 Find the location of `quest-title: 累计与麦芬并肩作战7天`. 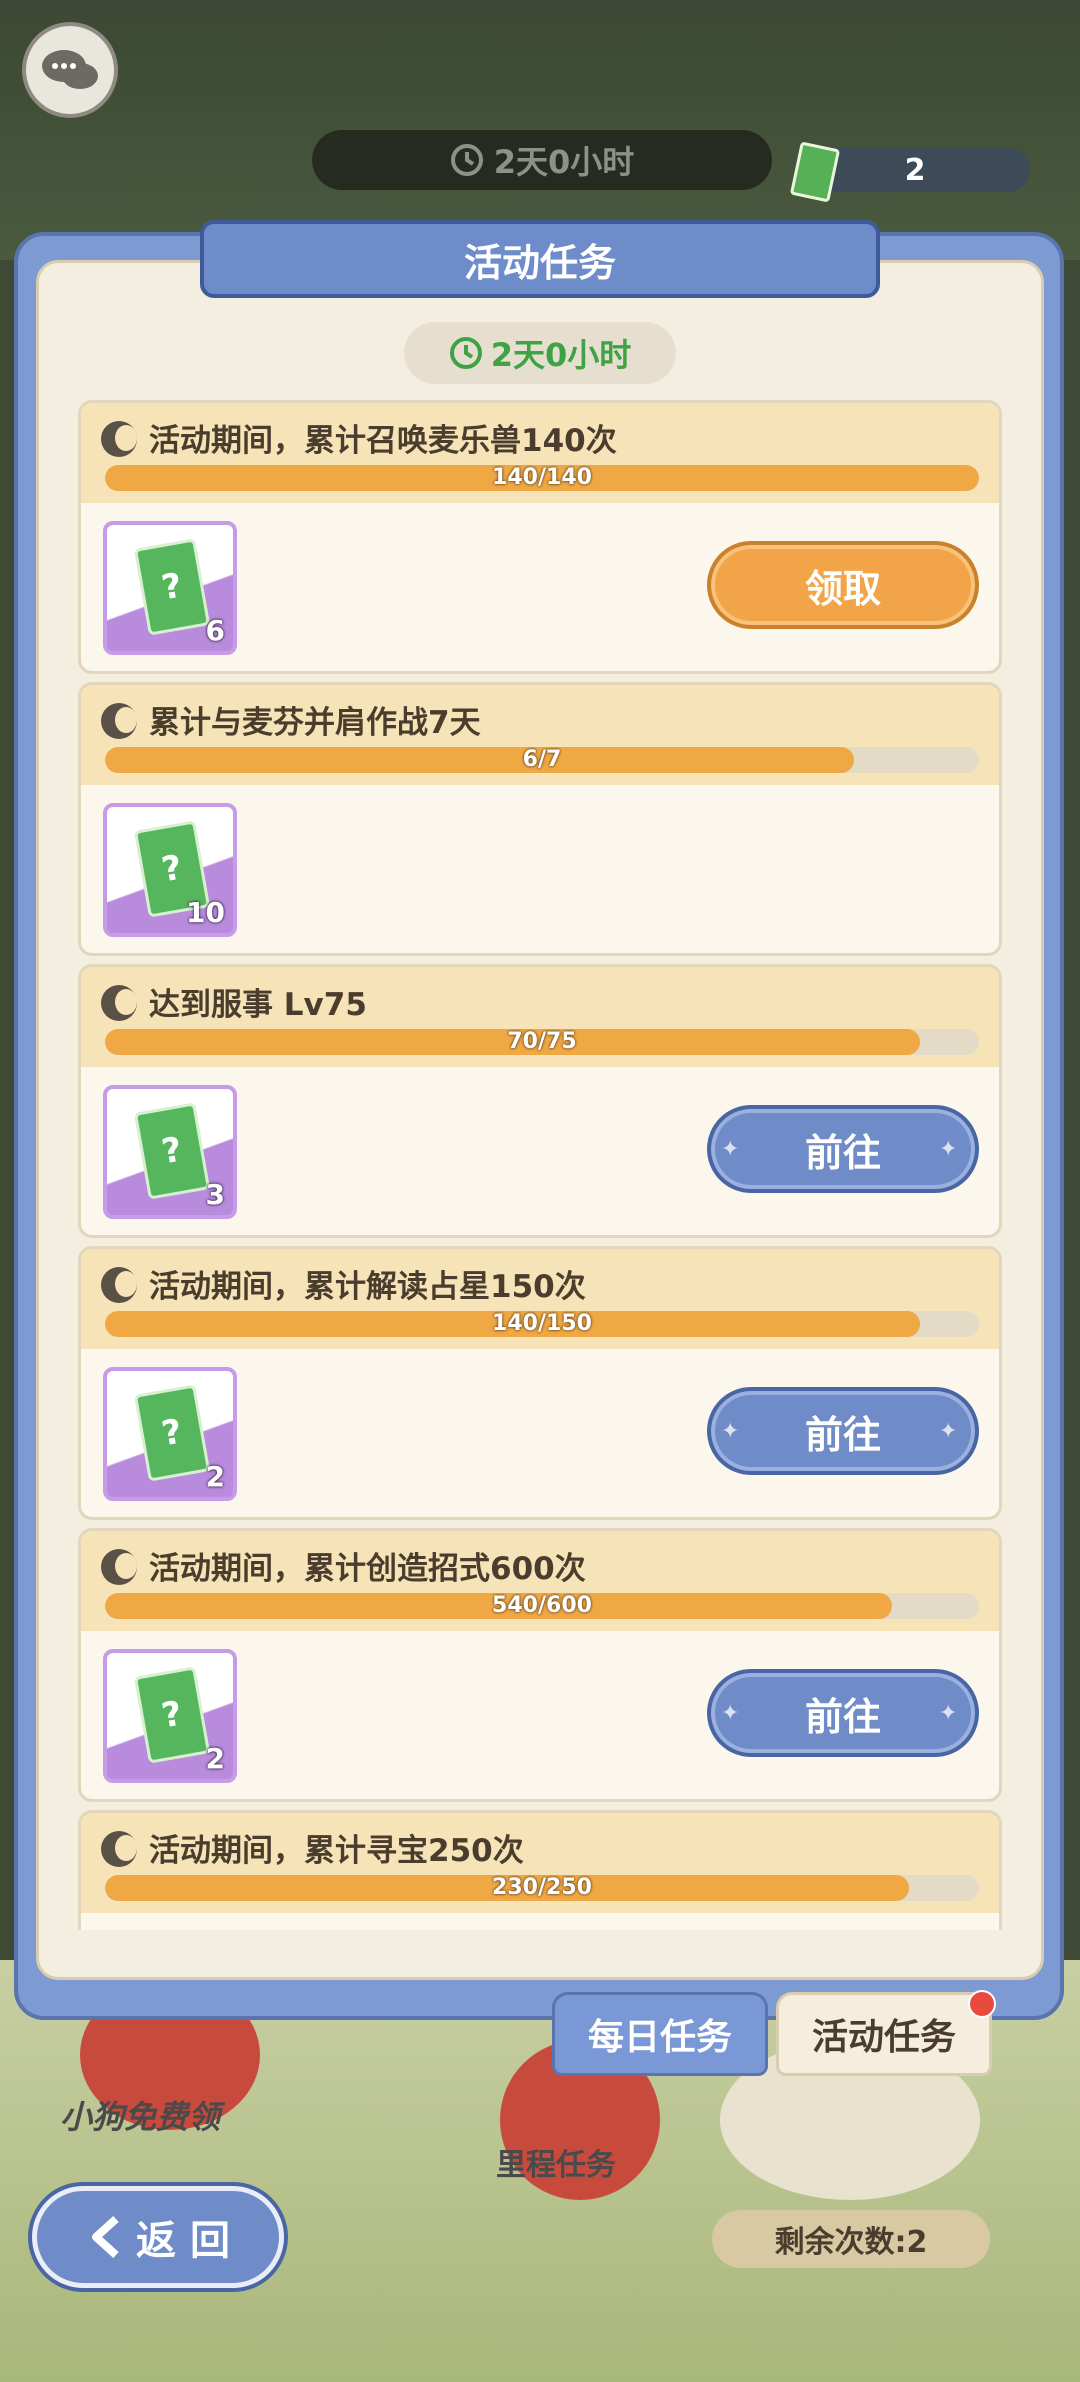

quest-title: 累计与麦芬并肩作战7天 is located at coordinates (315, 723).